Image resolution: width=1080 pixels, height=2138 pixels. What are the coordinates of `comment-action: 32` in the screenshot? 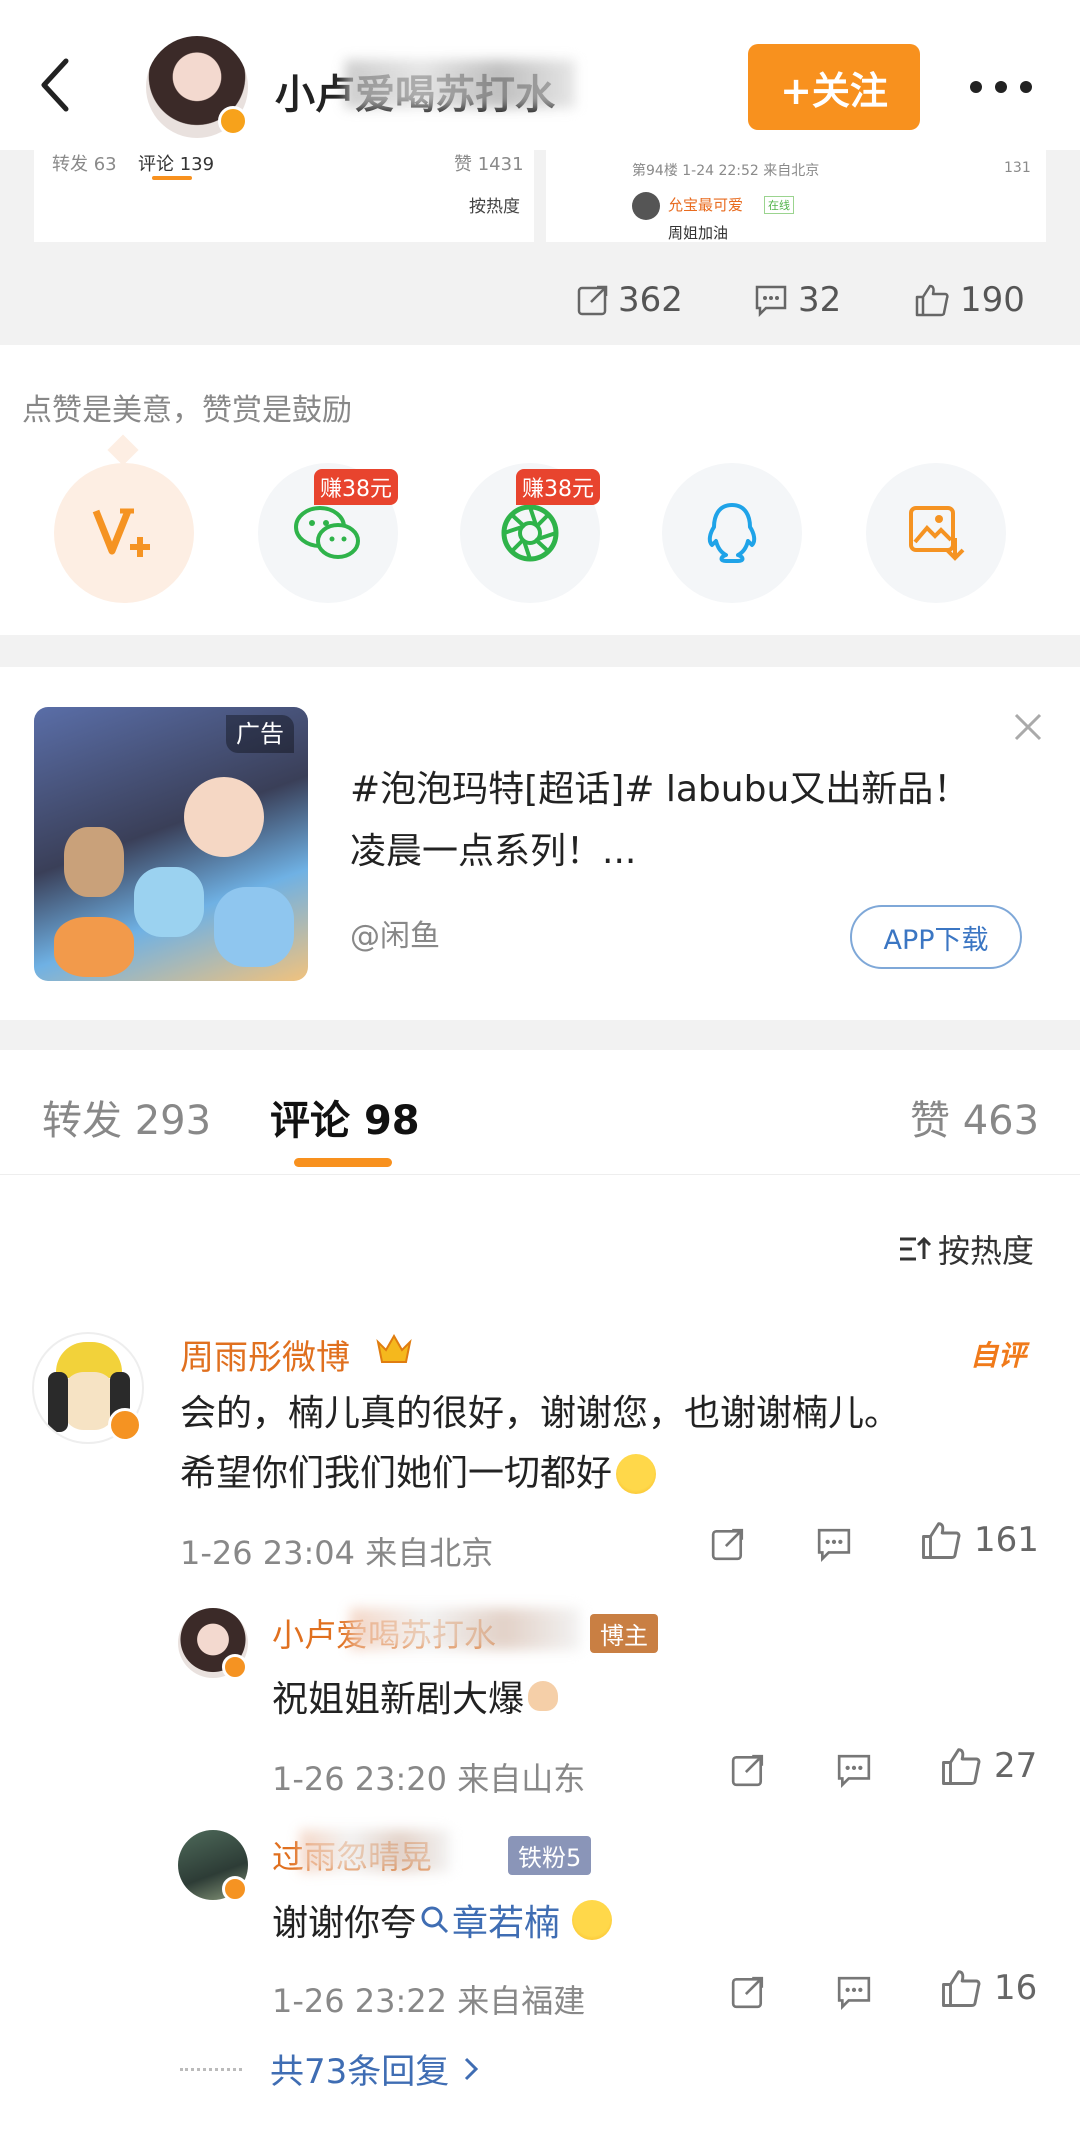 It's located at (797, 300).